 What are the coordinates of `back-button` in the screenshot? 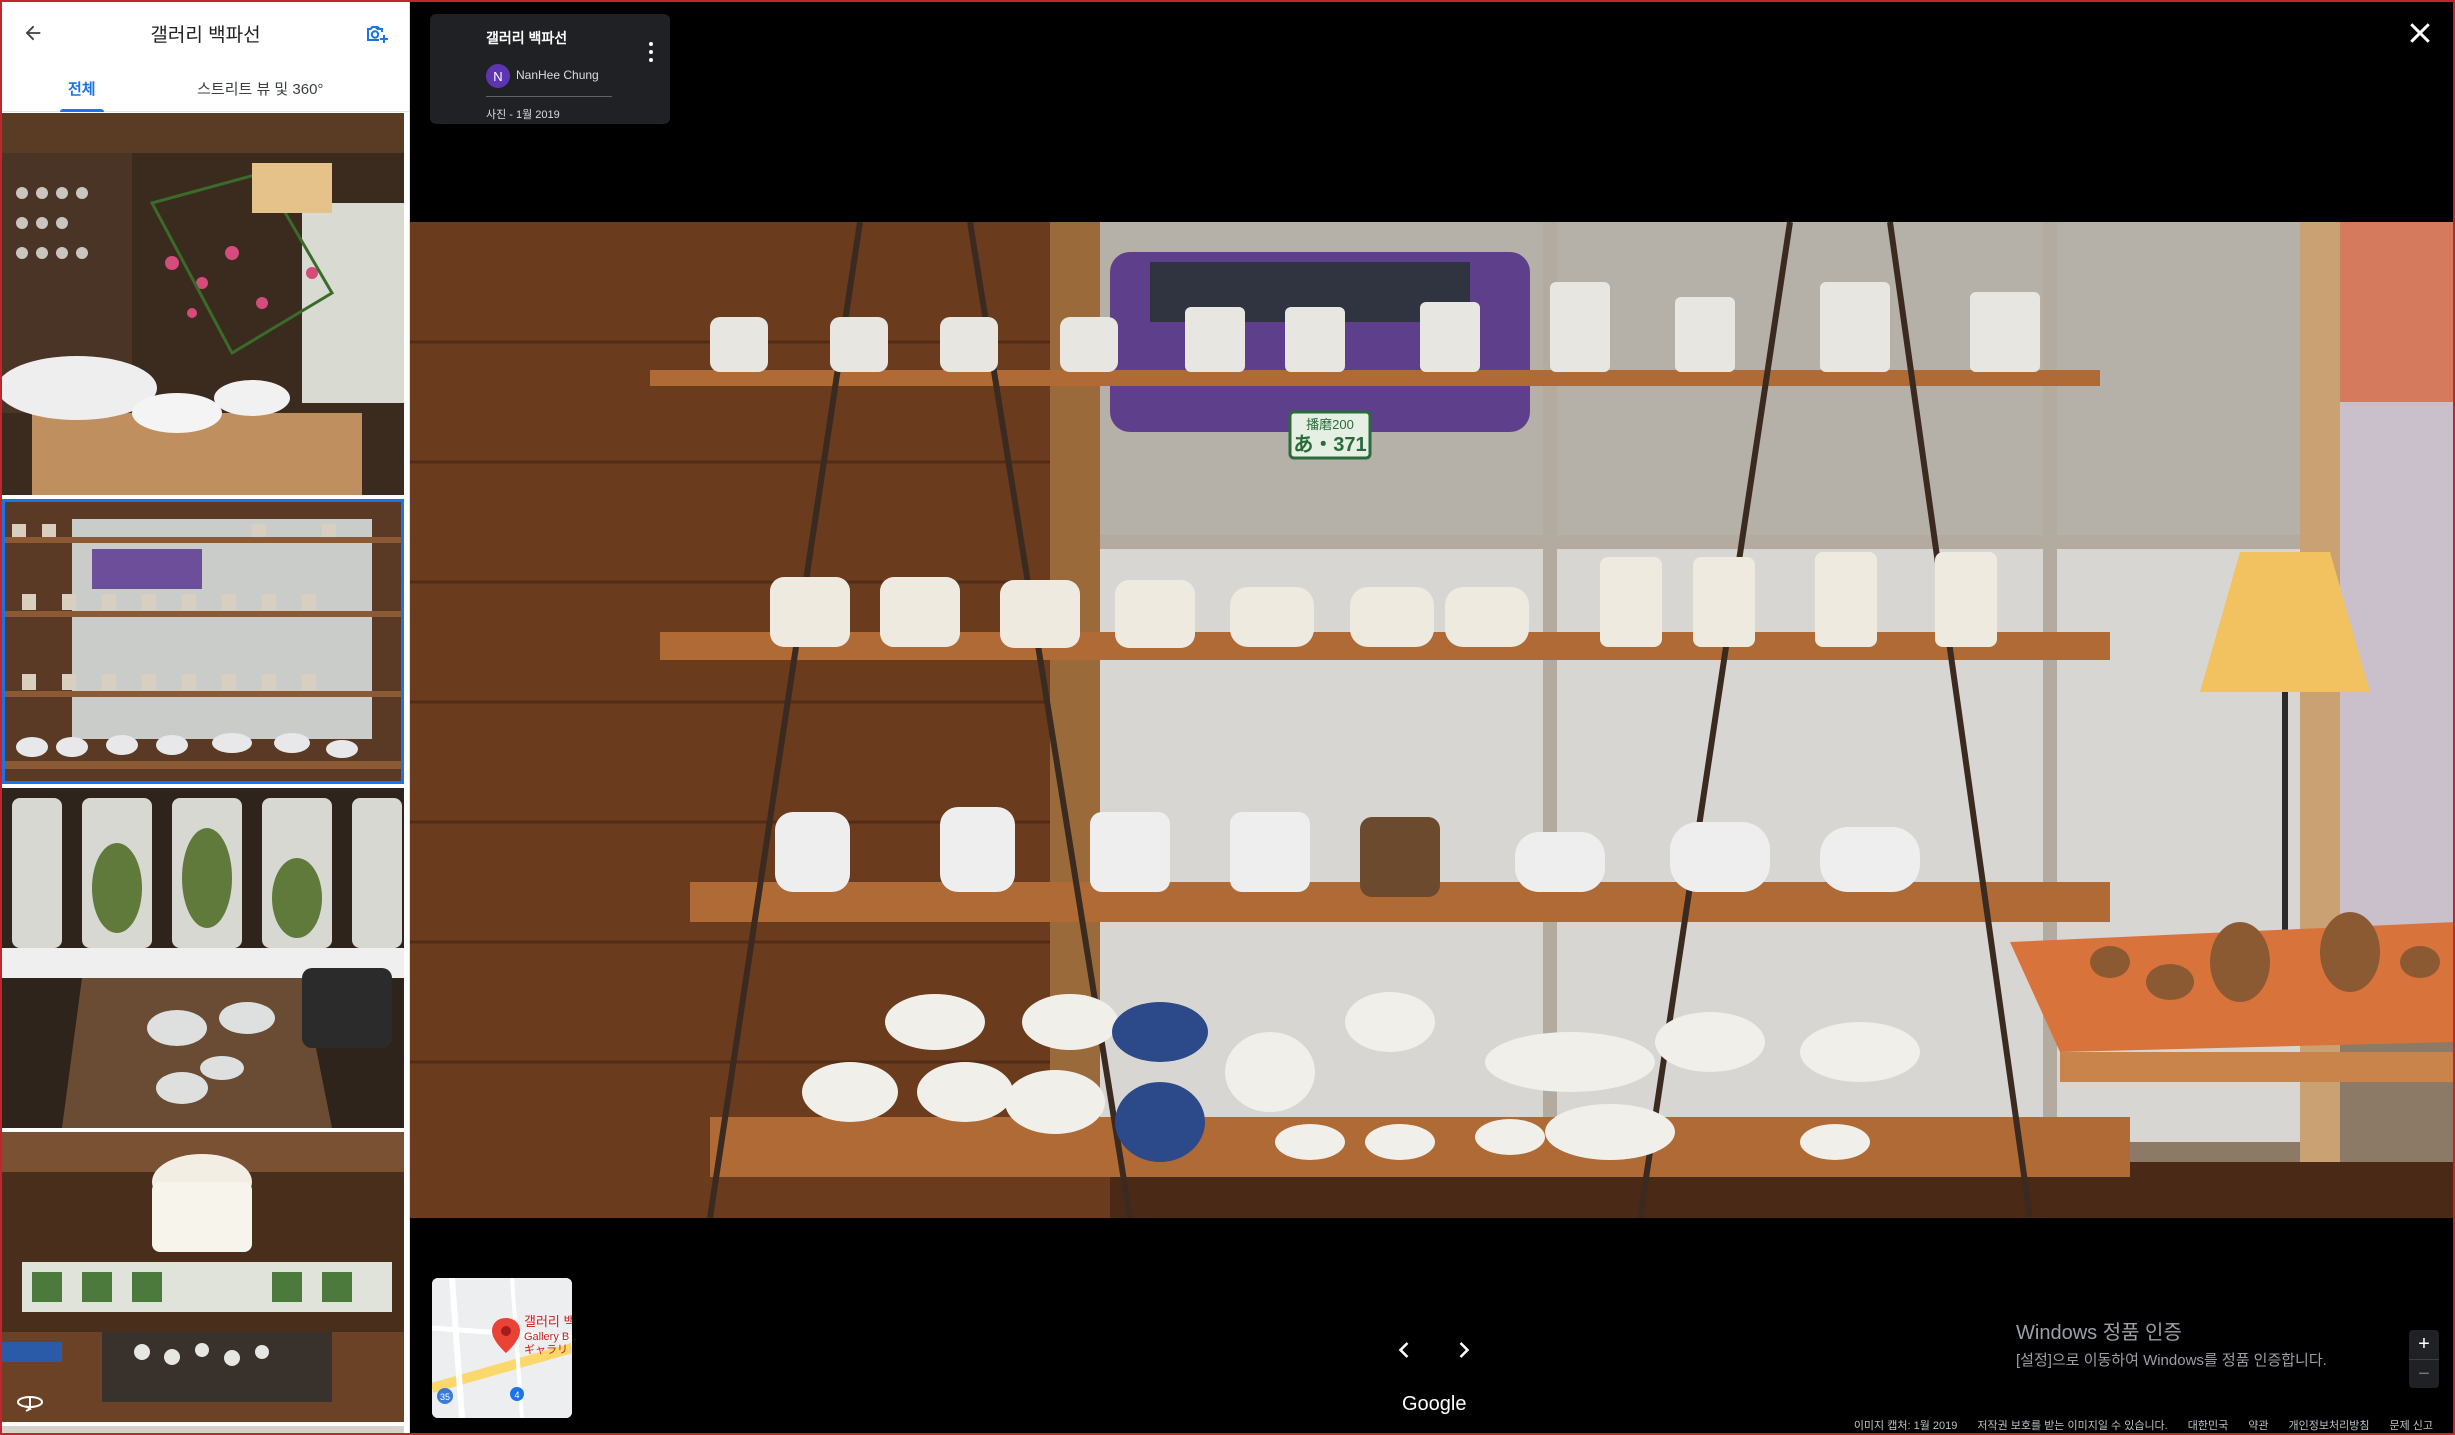 It's located at (33, 33).